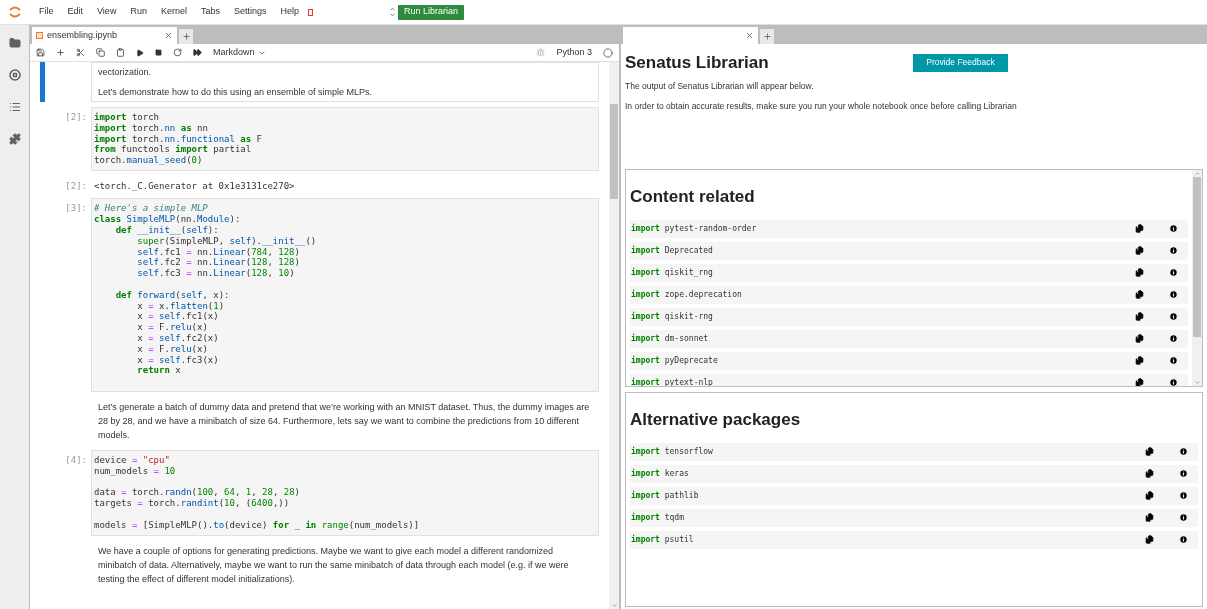 This screenshot has width=1207, height=609. Describe the element at coordinates (167, 220) in the screenshot. I see `code-line: class SimpleMLP(nn.Module):` at that location.